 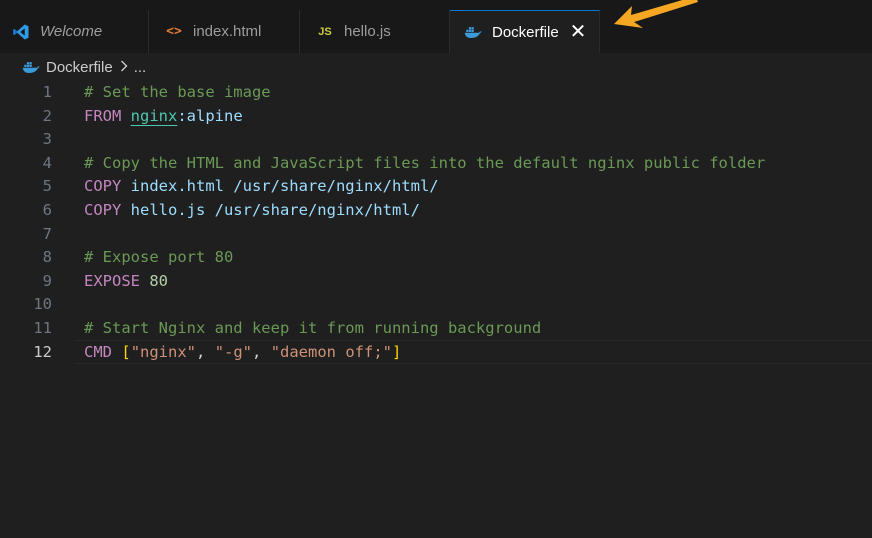 I want to click on line-code: CMD ["nginx", "-g", "daemon off;"], so click(x=242, y=352).